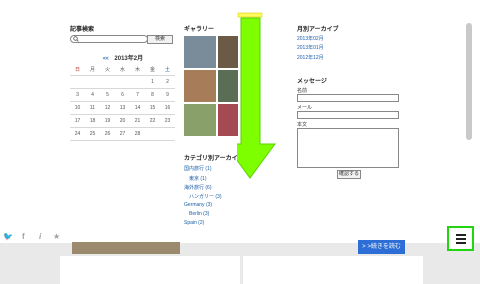 This screenshot has width=480, height=284. Describe the element at coordinates (152, 69) in the screenshot. I see `weekday-fri: 金` at that location.